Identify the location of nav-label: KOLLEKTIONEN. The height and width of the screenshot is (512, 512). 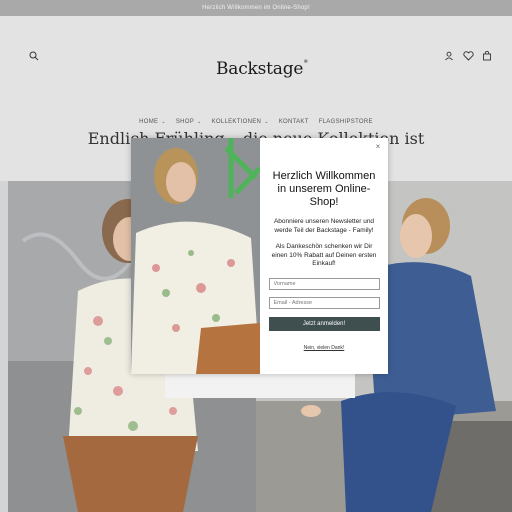
(236, 122).